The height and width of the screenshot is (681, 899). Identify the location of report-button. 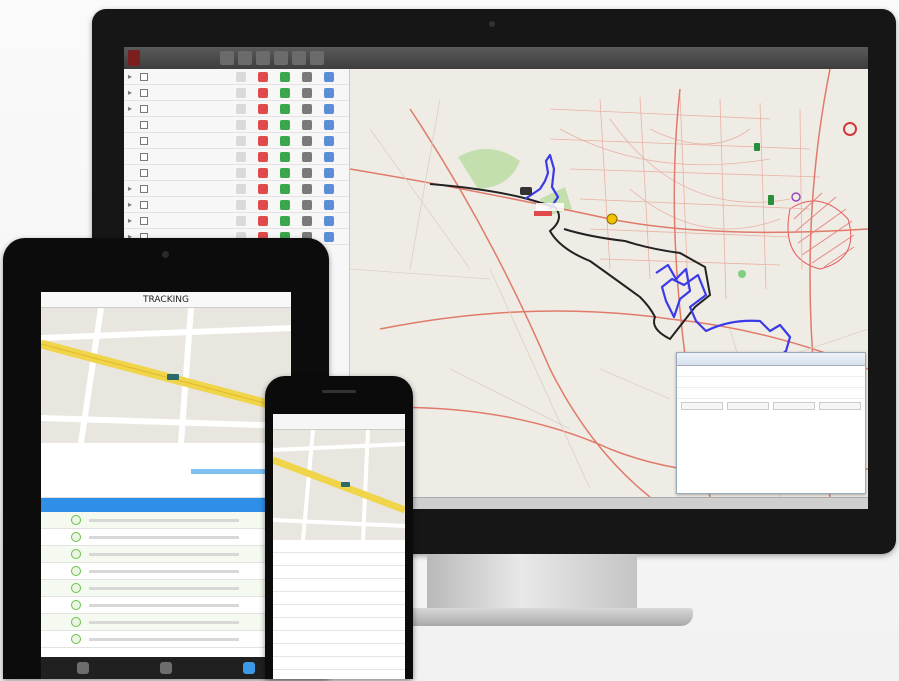
(263, 58).